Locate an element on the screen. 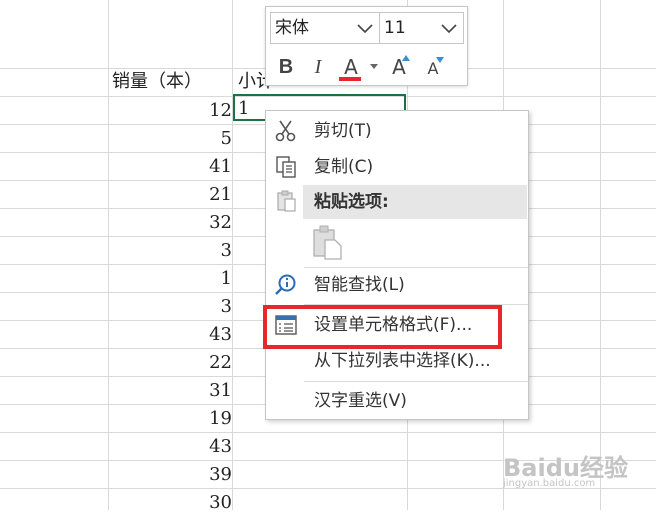  menu-item-label: 智能查找(L) is located at coordinates (359, 285).